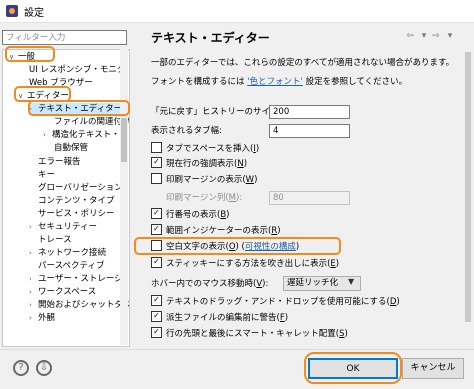  What do you see at coordinates (44, 368) in the screenshot?
I see `import-icon: ⇩` at bounding box center [44, 368].